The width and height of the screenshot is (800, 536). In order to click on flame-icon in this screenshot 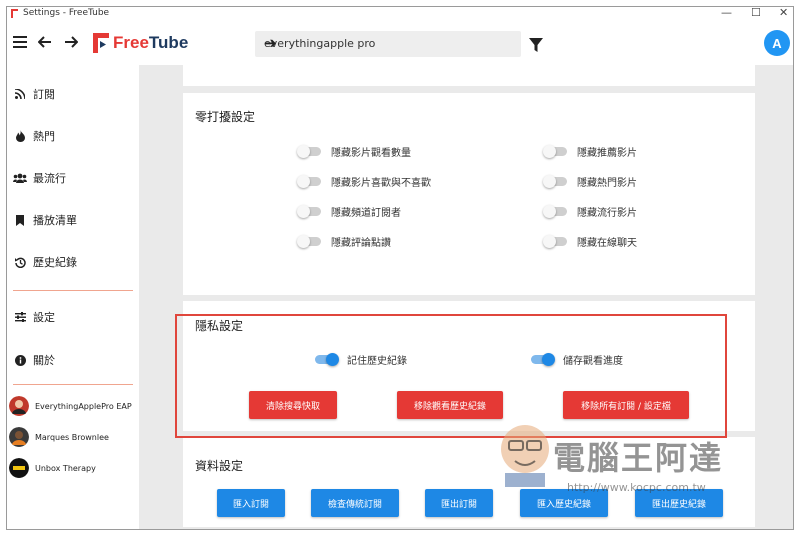, I will do `click(20, 136)`.